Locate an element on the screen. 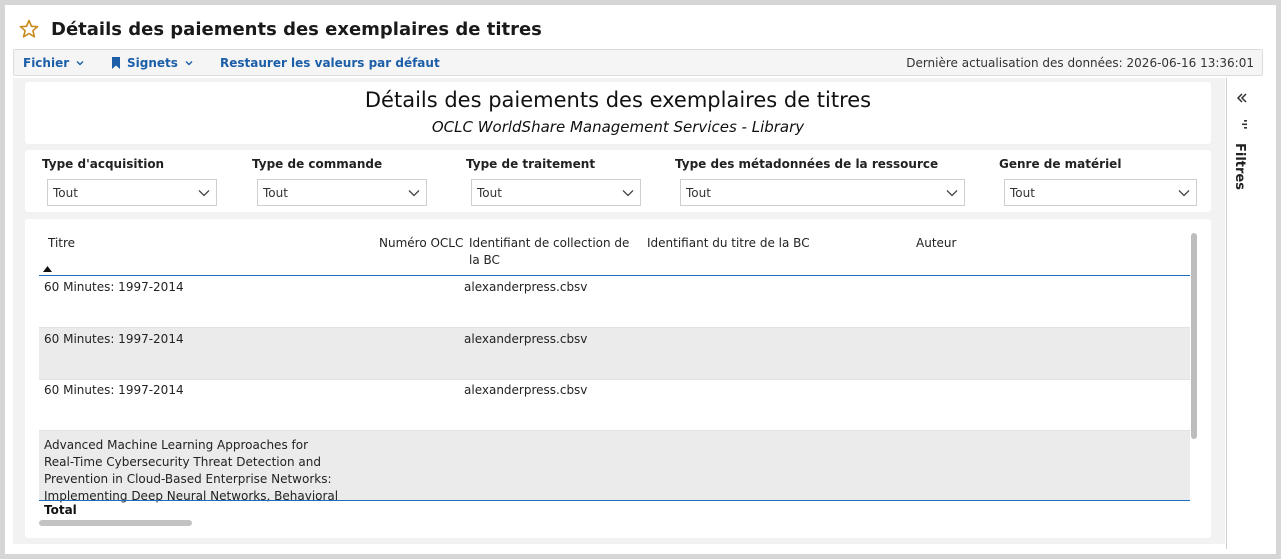  filter-icon is located at coordinates (1244, 124).